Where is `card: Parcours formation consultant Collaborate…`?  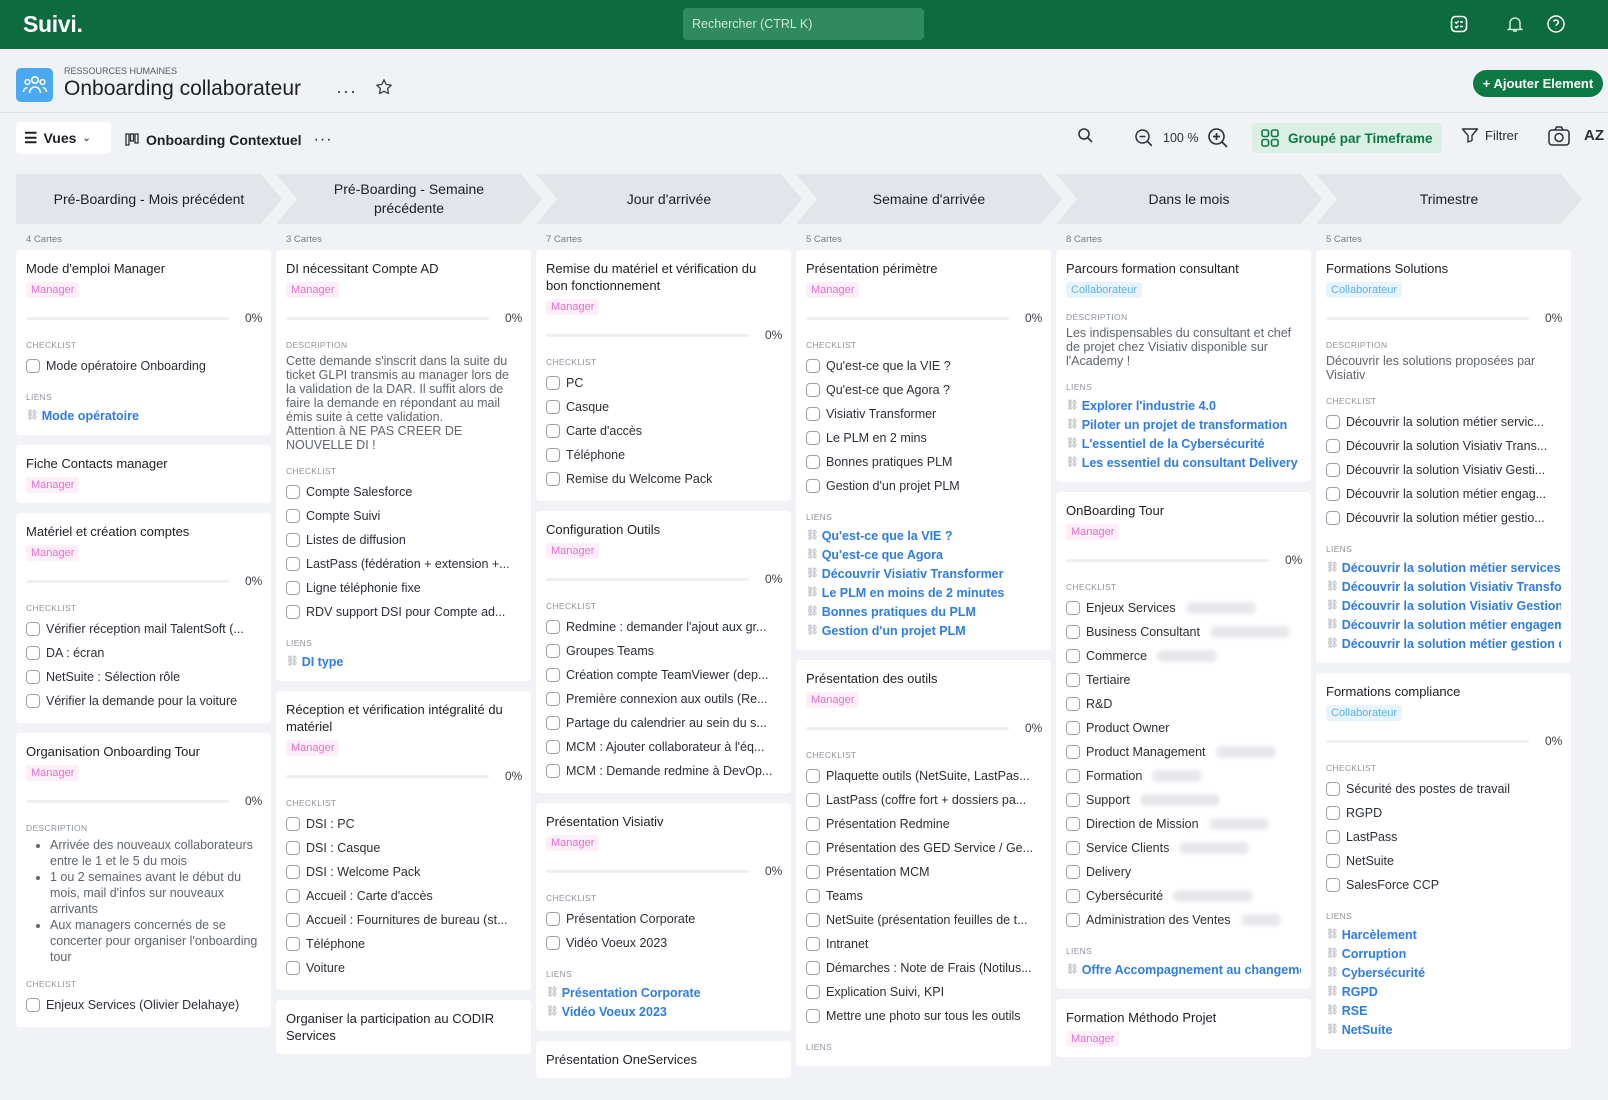
card: Parcours formation consultant Collaborate… is located at coordinates (1183, 366).